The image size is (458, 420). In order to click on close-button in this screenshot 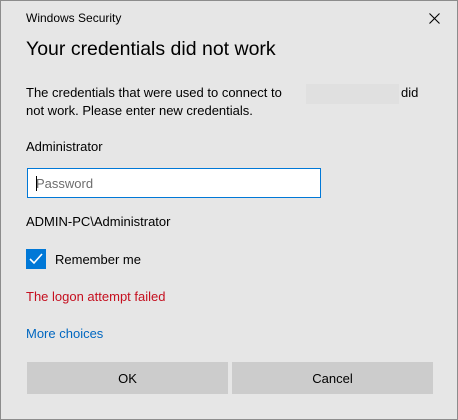, I will do `click(434, 18)`.